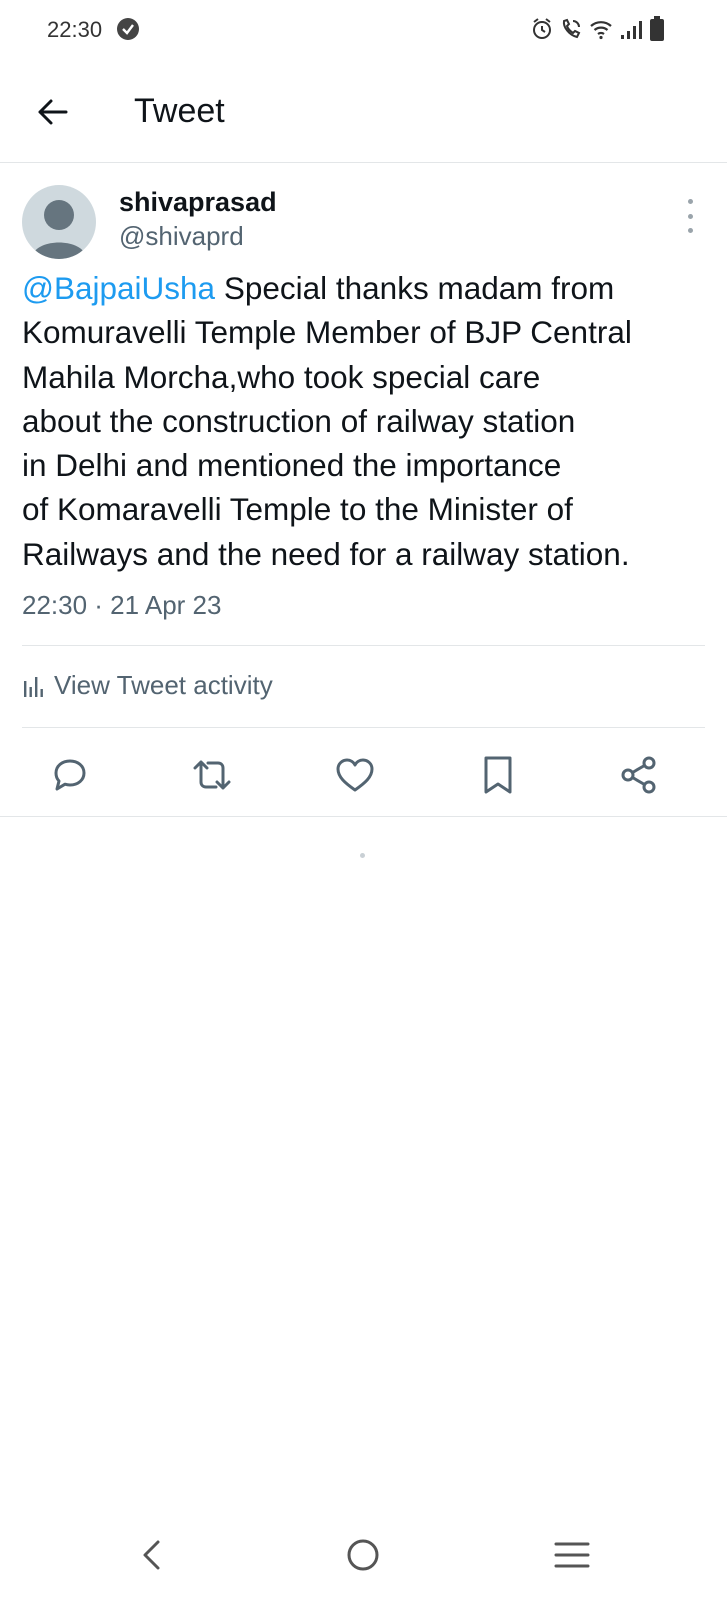 This screenshot has height=1600, width=727. I want to click on tweet-timestamp: 22:30 · 21 Apr 23, so click(121, 605).